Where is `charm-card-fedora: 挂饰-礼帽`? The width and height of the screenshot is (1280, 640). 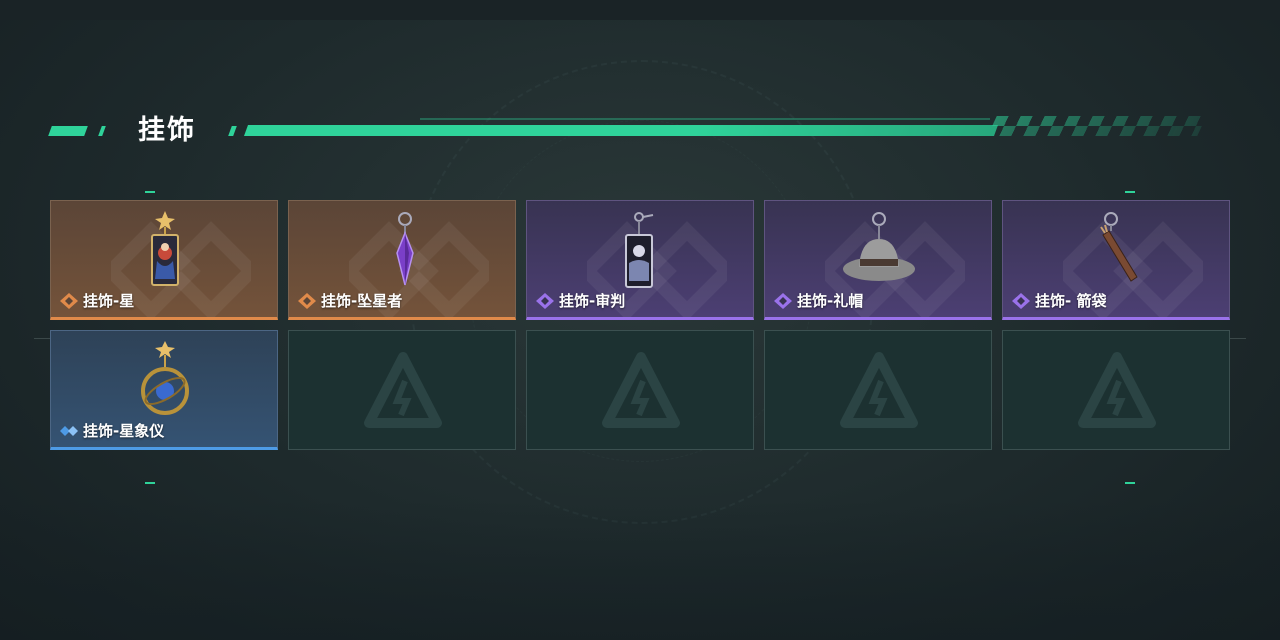 charm-card-fedora: 挂饰-礼帽 is located at coordinates (878, 260).